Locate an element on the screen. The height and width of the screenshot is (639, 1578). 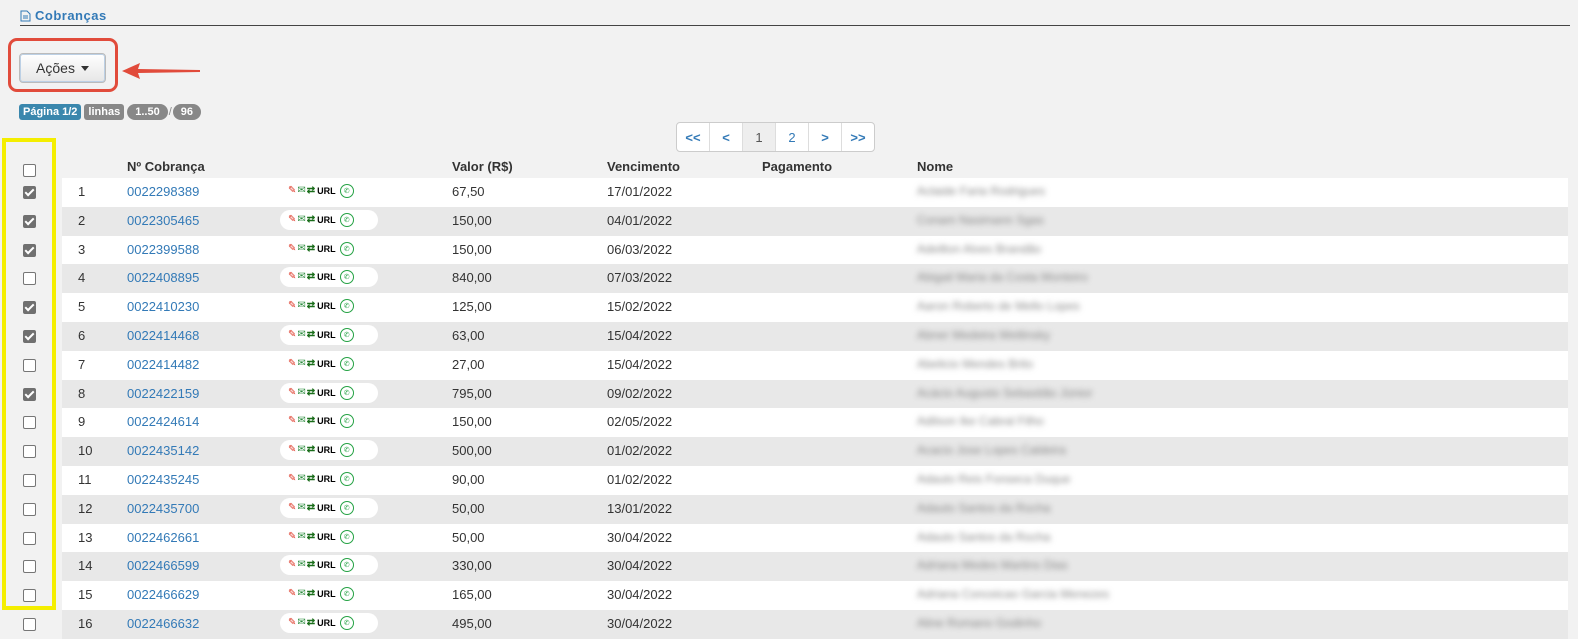
cobranca-link: 0022410230 is located at coordinates (163, 306).